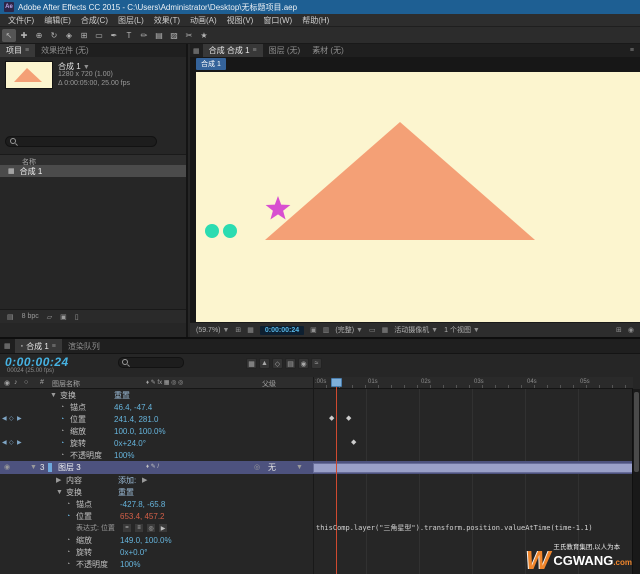 Image resolution: width=640 pixels, height=574 pixels. I want to click on view-layout-popup: 1 个视图 ▼, so click(462, 330).